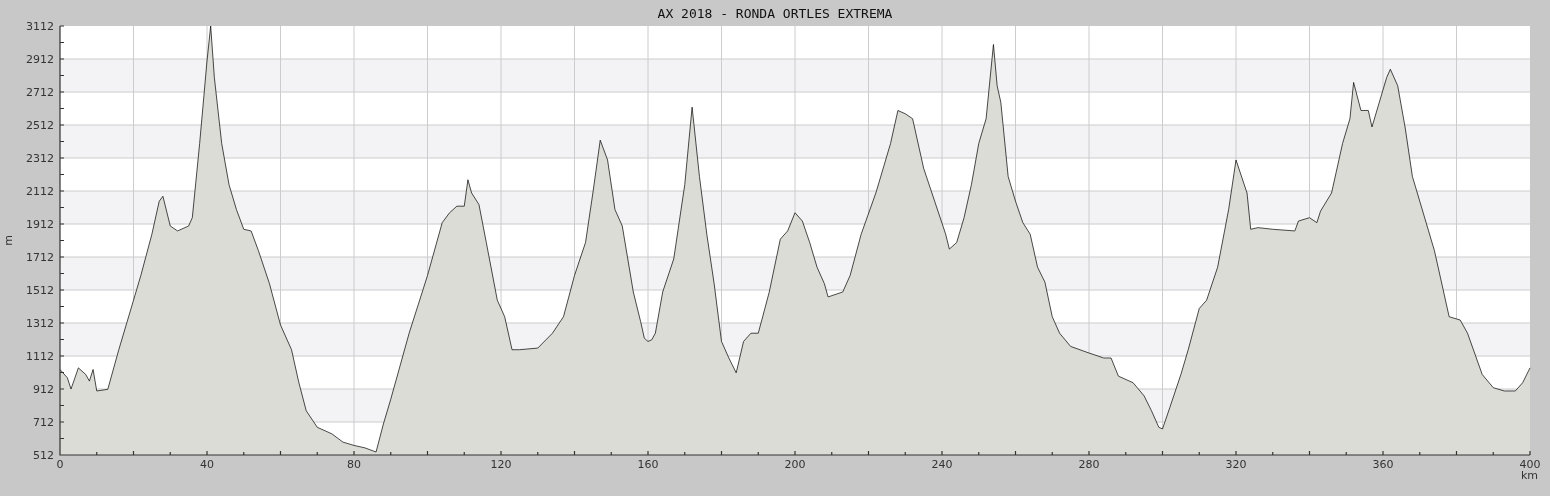 The image size is (1550, 496). I want to click on x-tick-label: 240, so click(942, 464).